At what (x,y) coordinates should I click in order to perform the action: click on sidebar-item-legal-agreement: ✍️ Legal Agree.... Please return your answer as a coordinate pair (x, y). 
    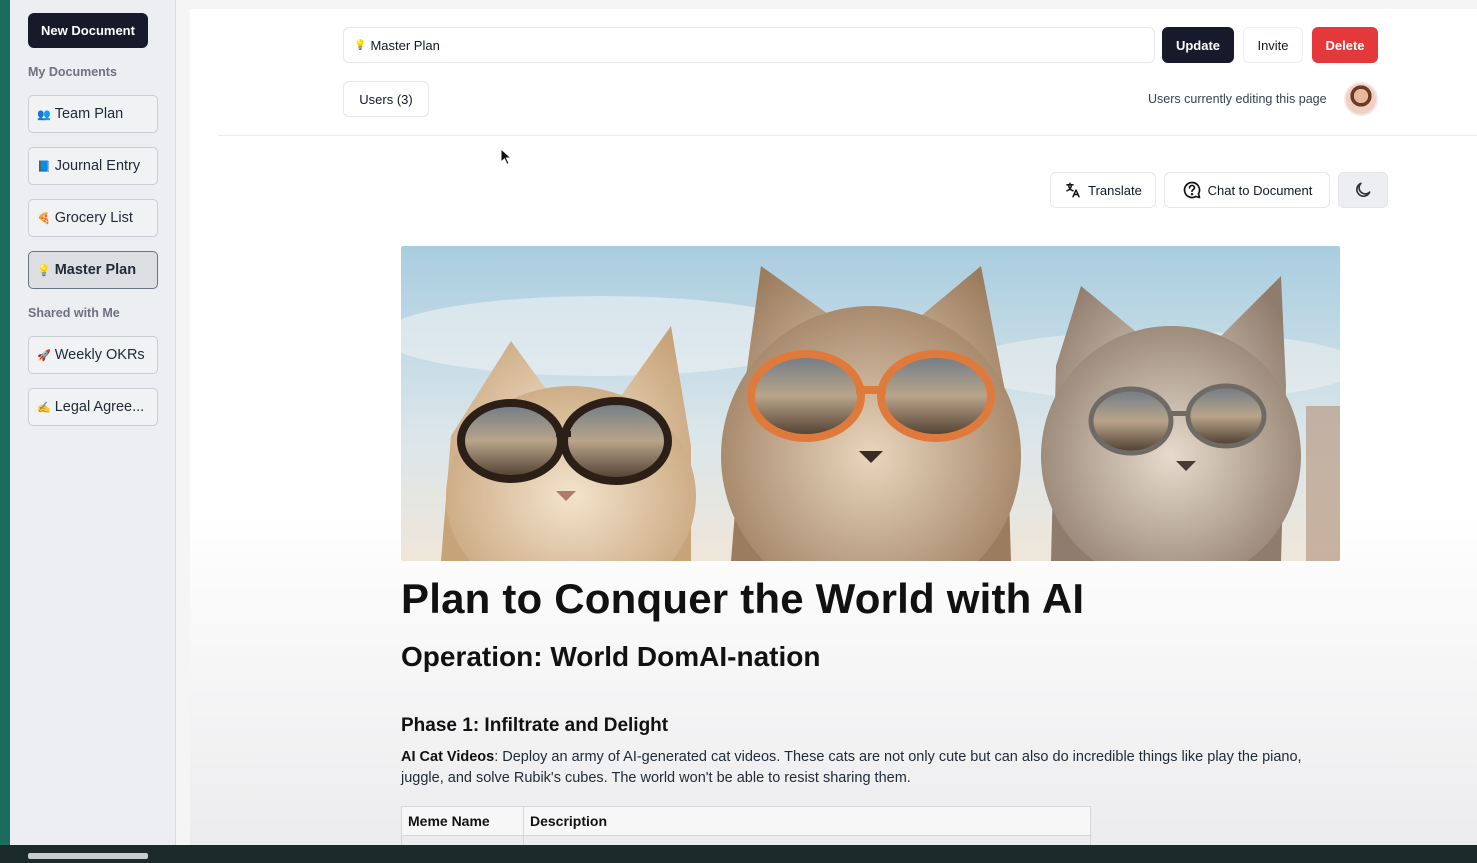
    Looking at the image, I should click on (93, 407).